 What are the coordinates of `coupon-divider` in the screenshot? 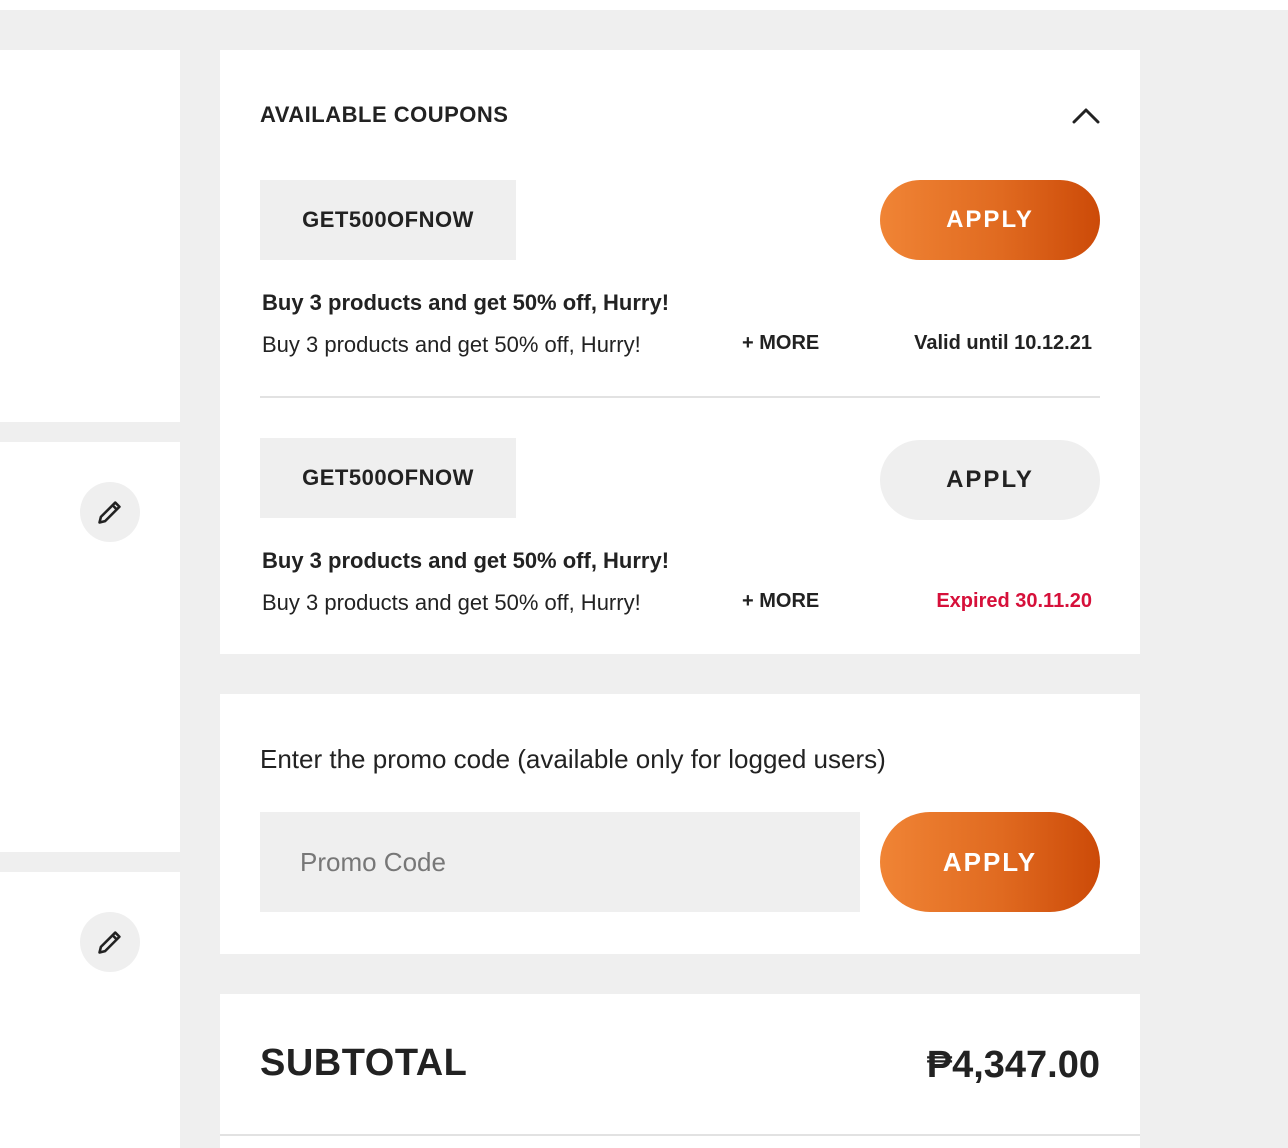 It's located at (680, 397).